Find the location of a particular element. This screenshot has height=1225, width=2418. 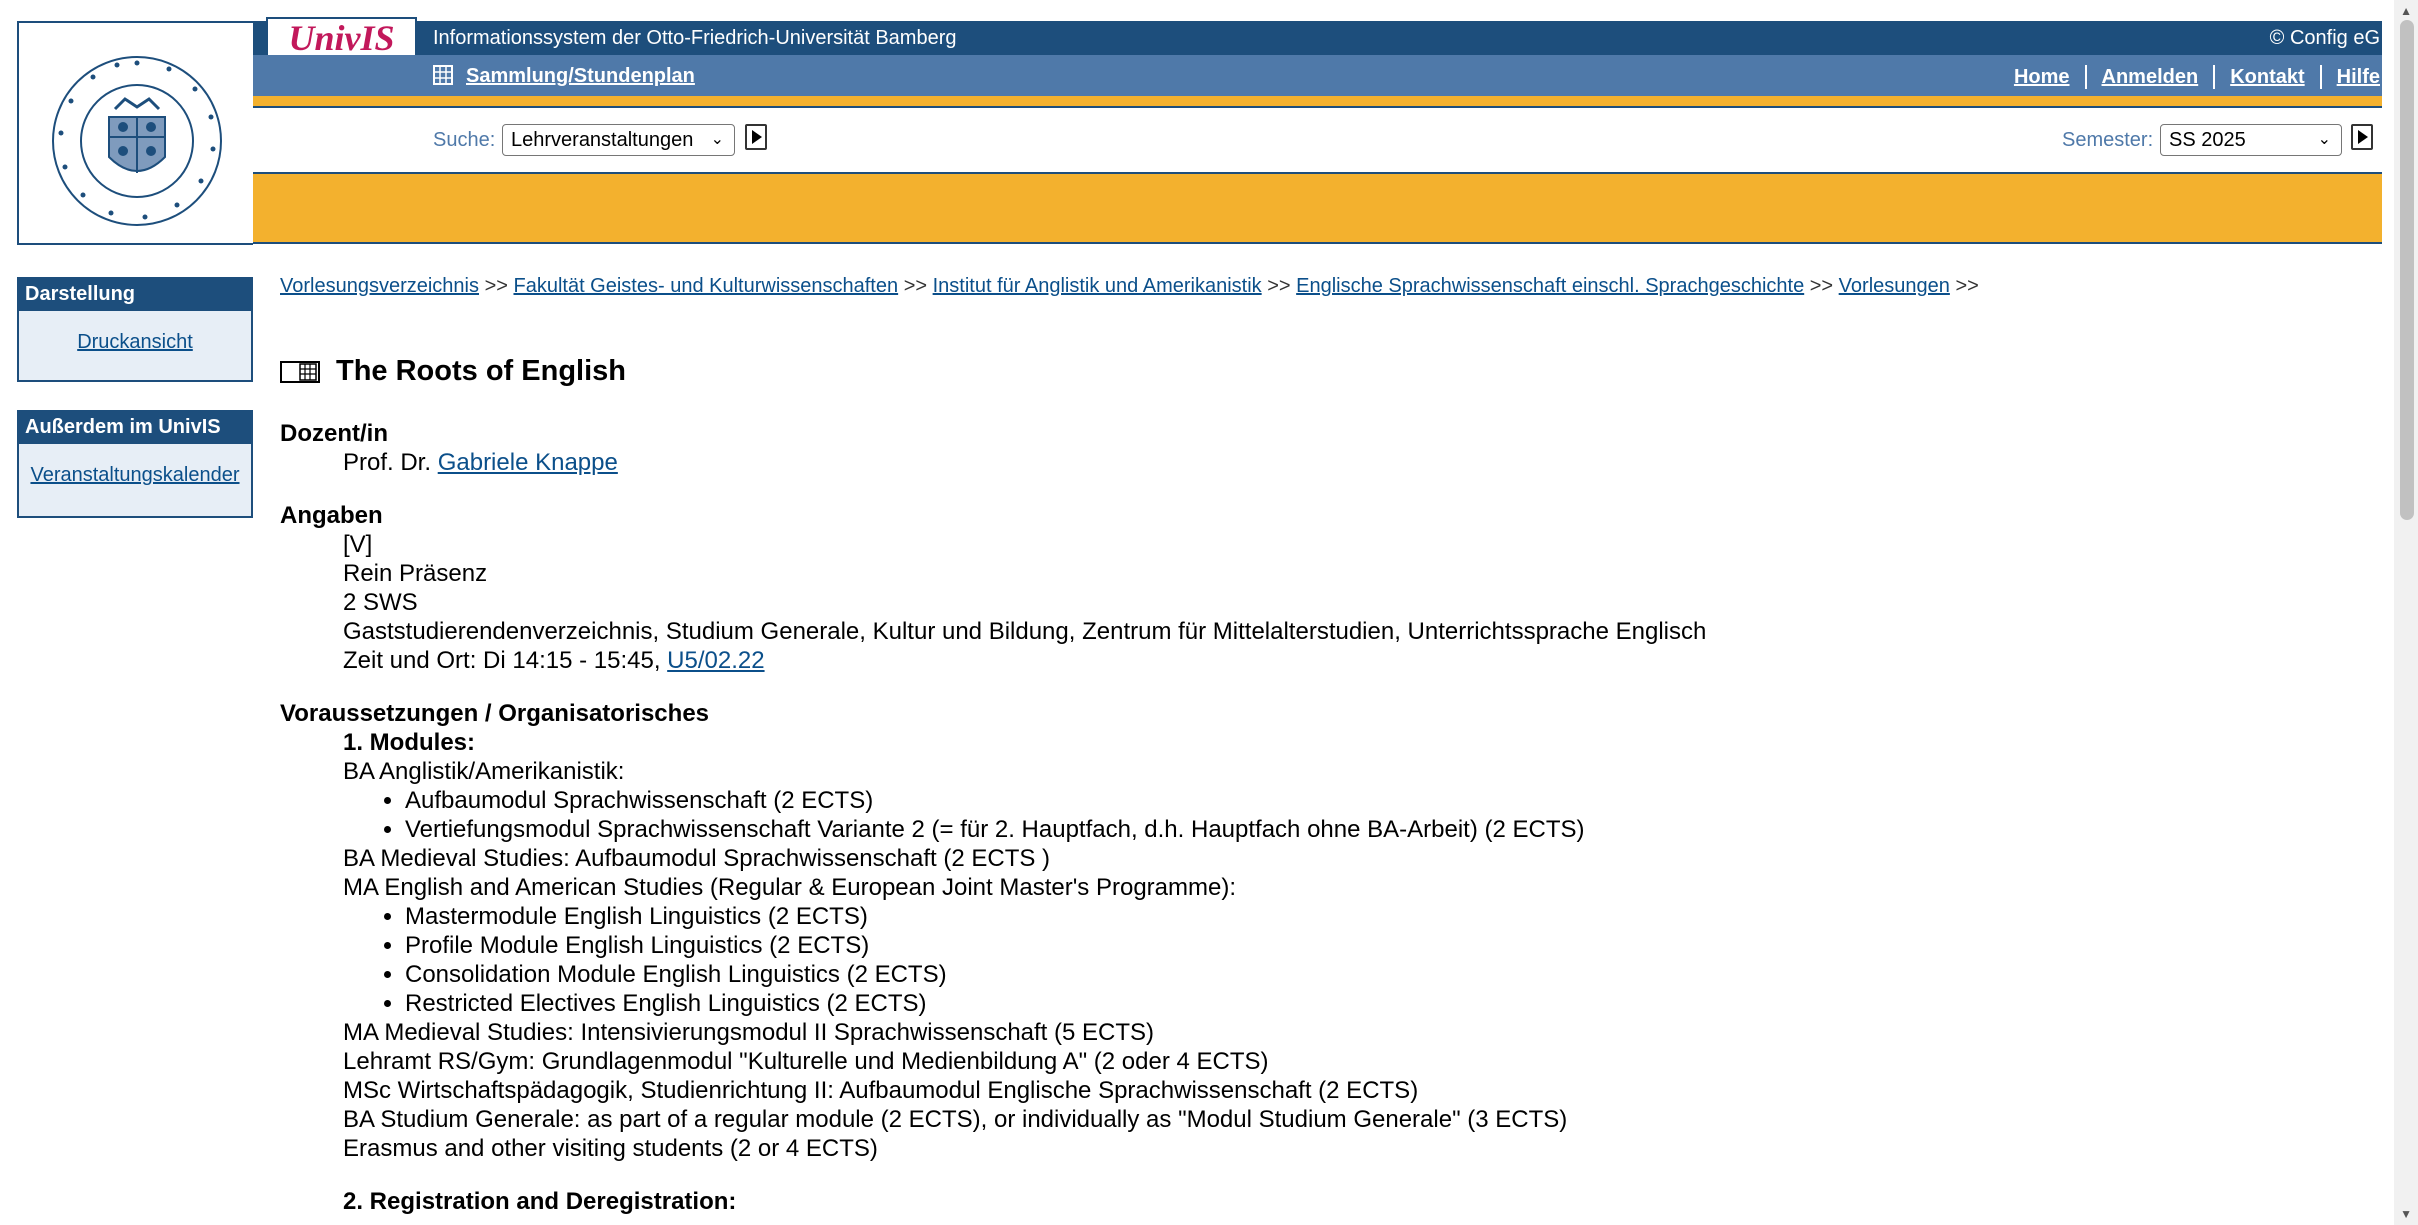

breadcrumb-item: Vorlesungen is located at coordinates (1894, 286).